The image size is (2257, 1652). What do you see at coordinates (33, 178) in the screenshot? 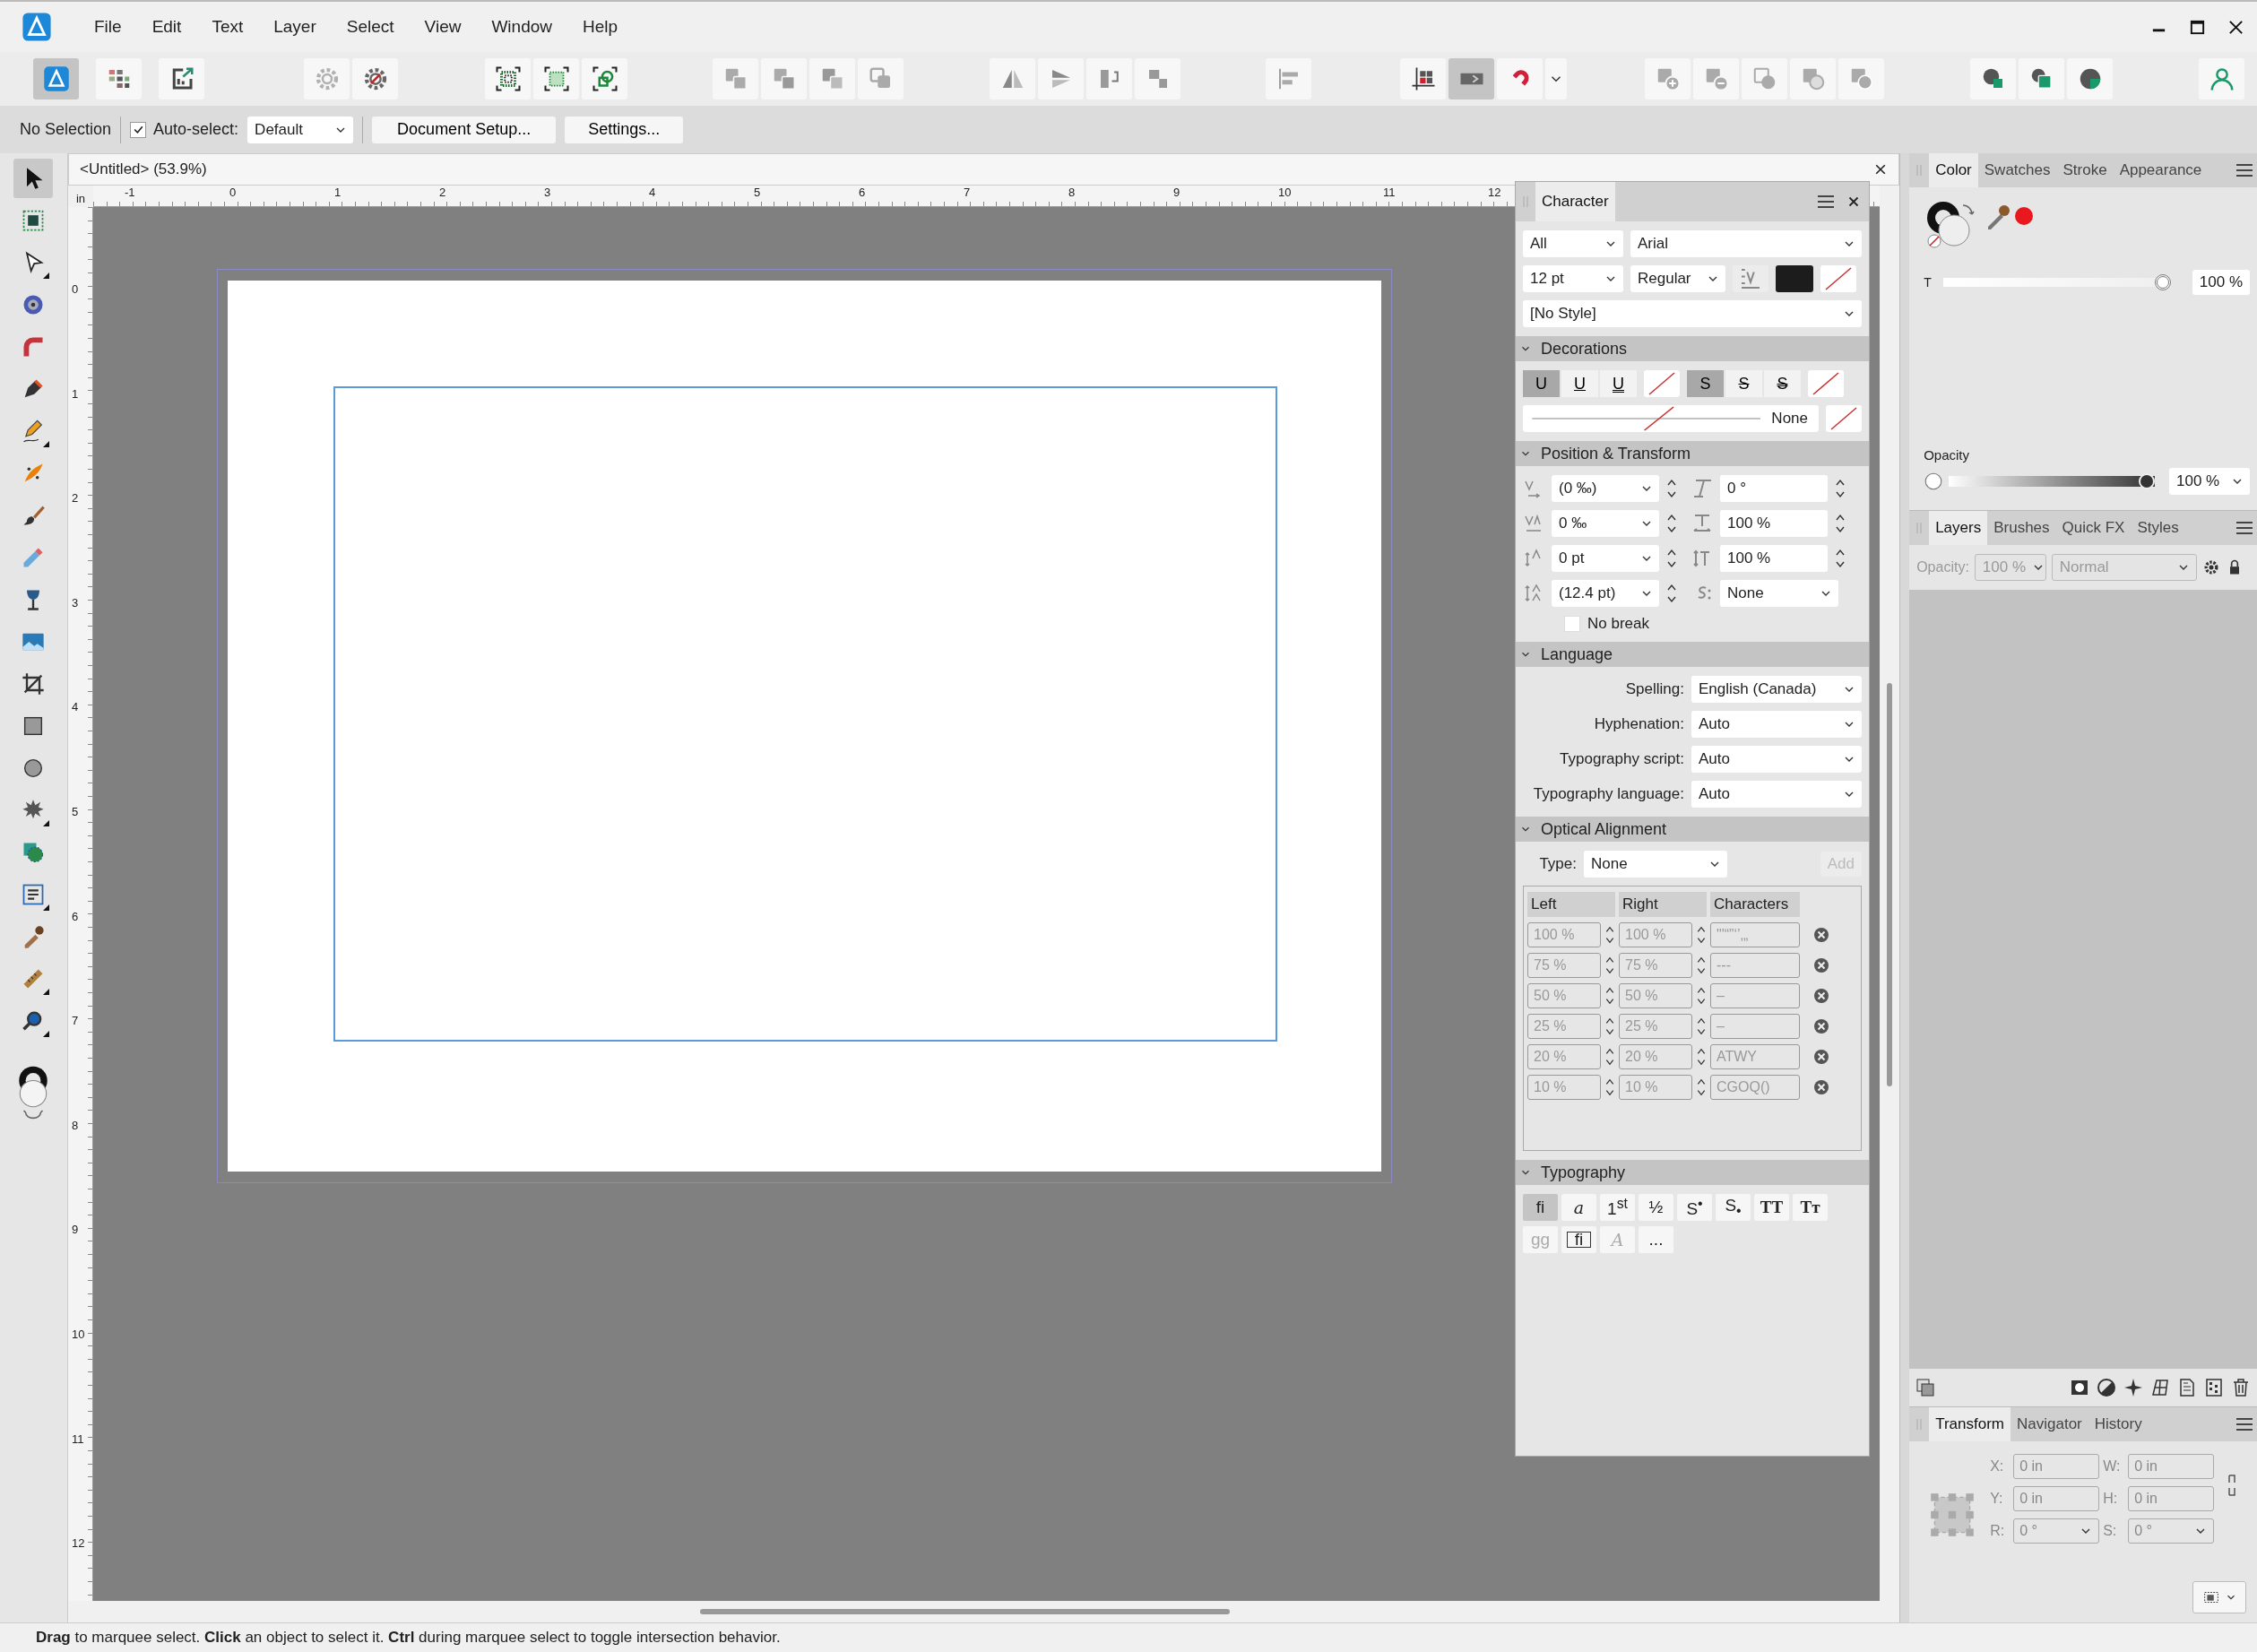
I see `tool-button` at bounding box center [33, 178].